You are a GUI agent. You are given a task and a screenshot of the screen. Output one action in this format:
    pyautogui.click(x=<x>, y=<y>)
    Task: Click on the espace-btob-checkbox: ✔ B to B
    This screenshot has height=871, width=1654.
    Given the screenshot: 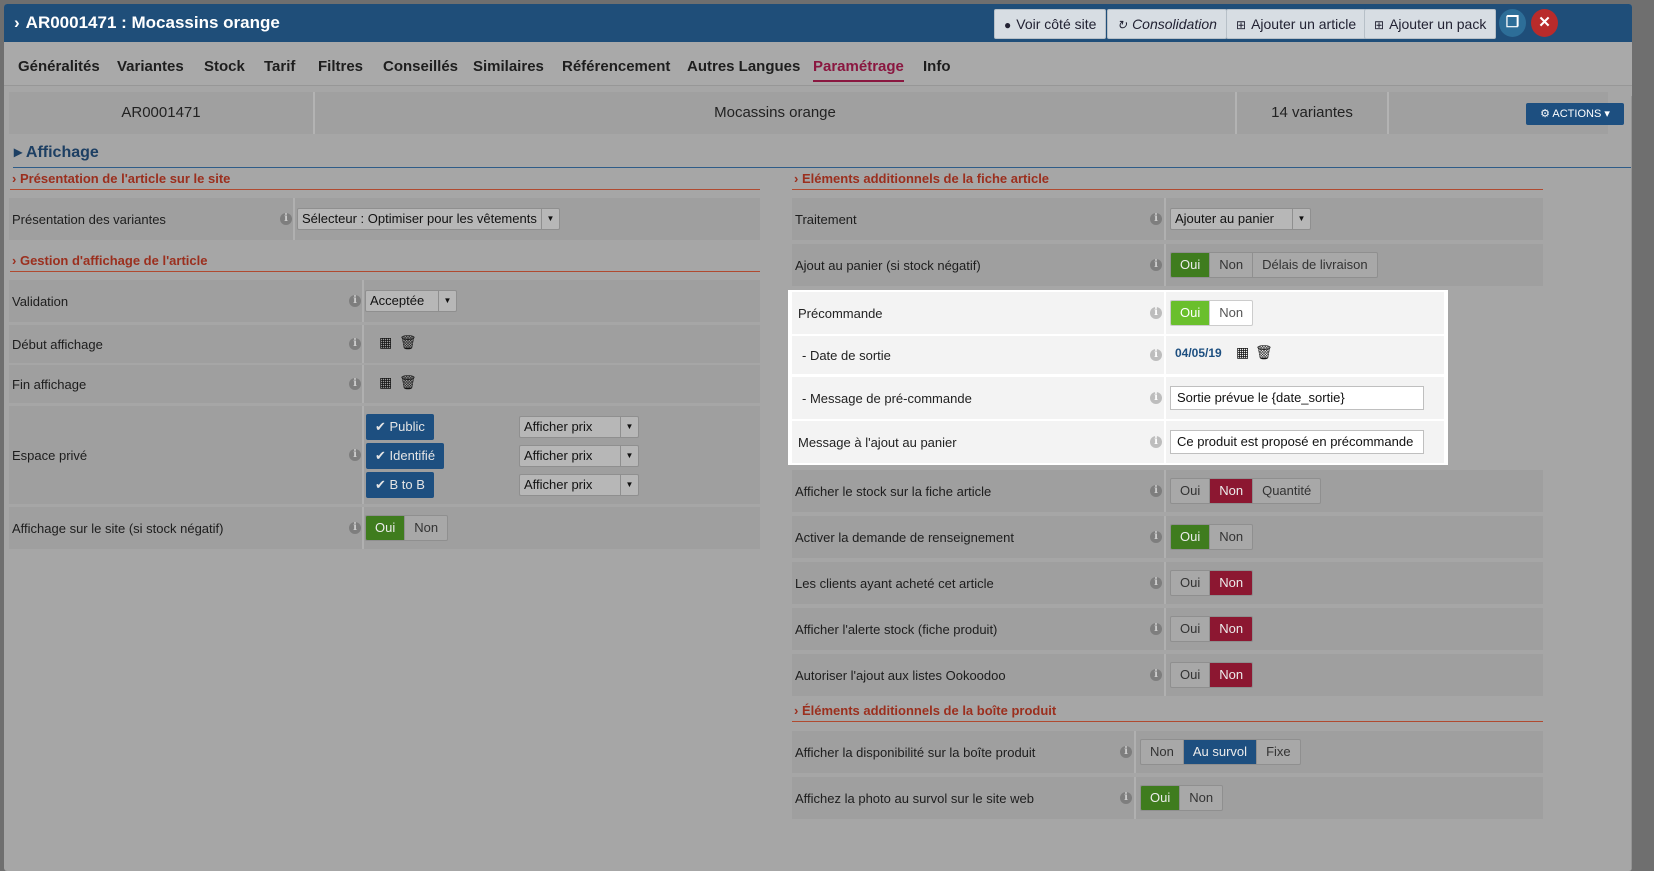 What is the action you would take?
    pyautogui.click(x=400, y=485)
    